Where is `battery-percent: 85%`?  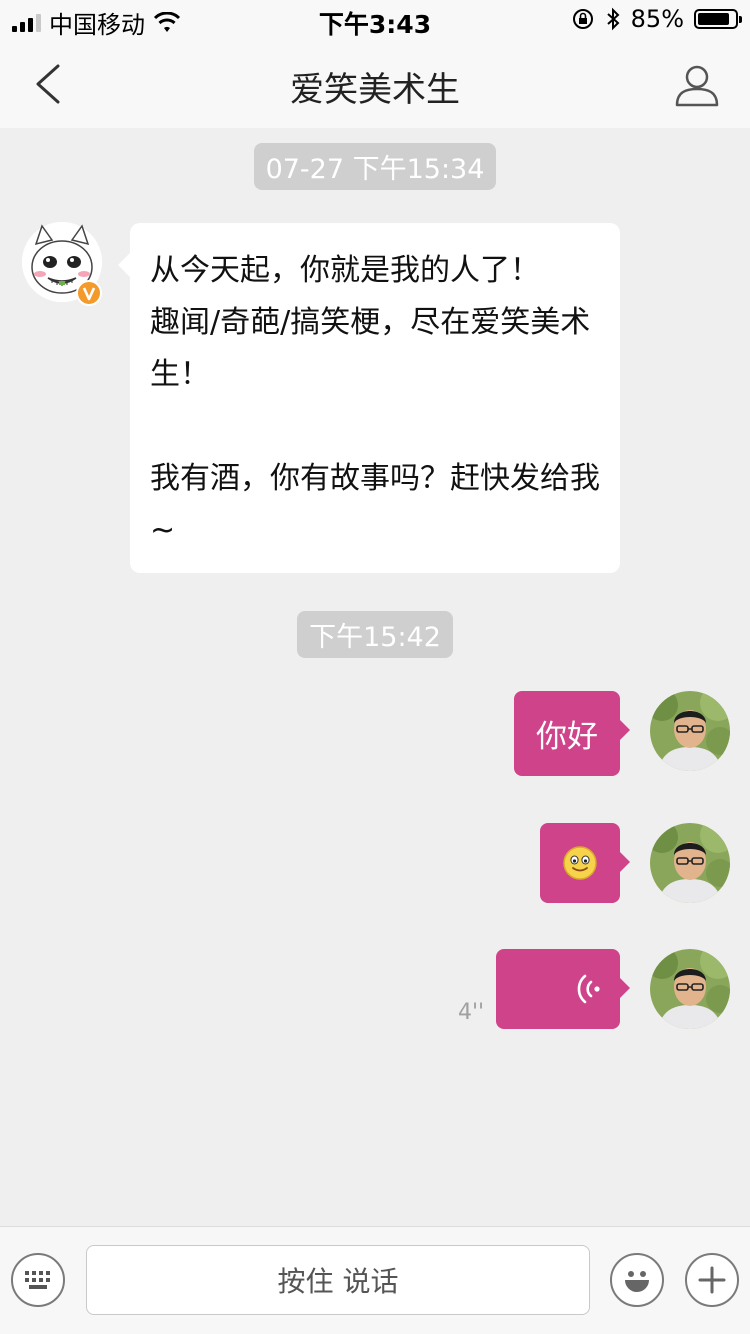
battery-percent: 85% is located at coordinates (657, 19).